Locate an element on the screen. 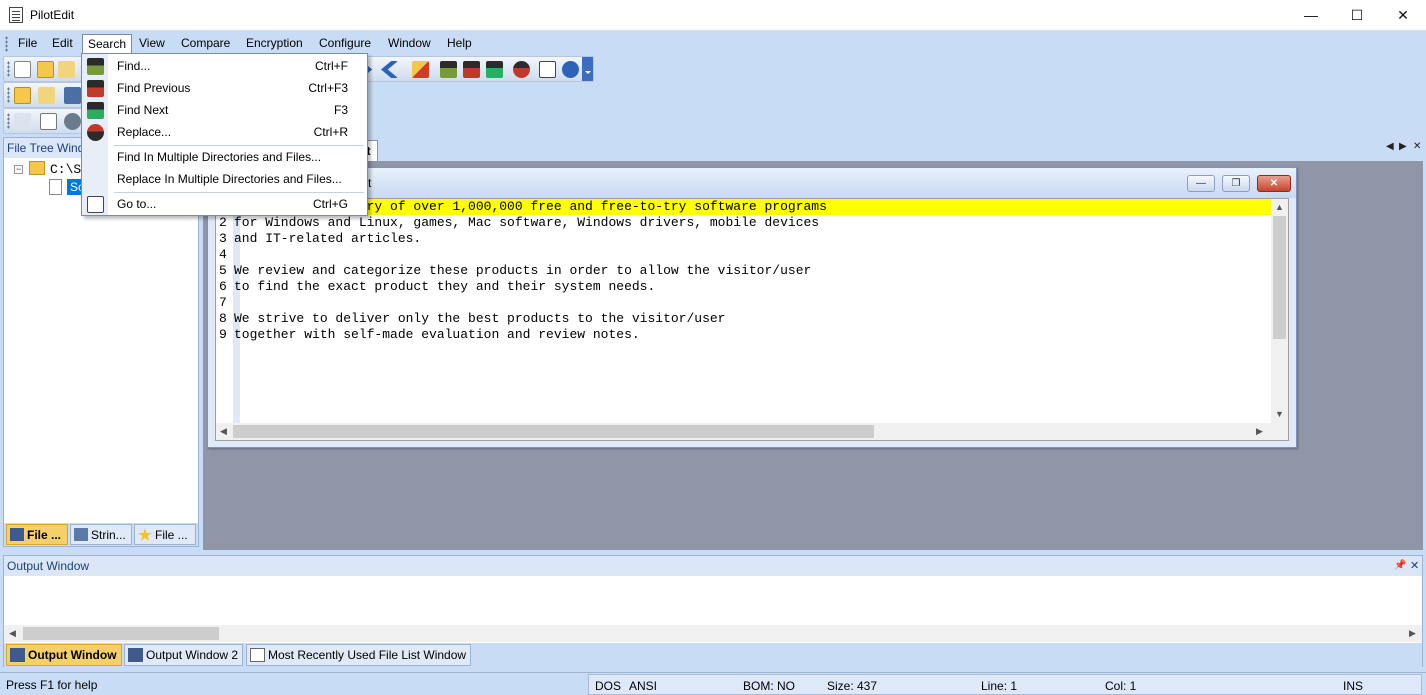  scroll-up-arrow: ▲ is located at coordinates (1279, 207).